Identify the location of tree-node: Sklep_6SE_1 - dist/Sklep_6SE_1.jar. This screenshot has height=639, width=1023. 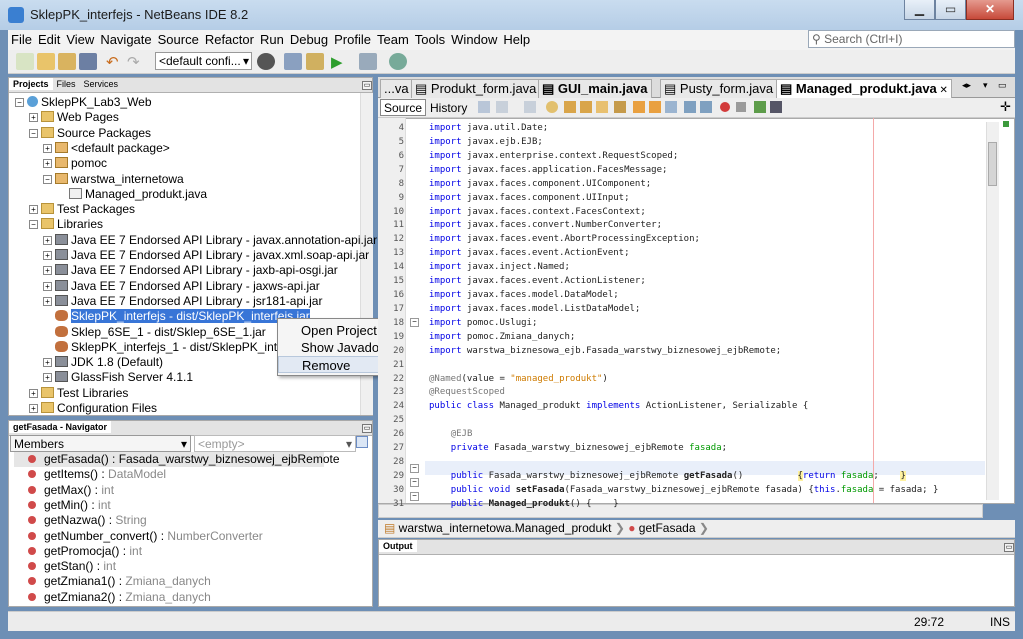
(154, 332).